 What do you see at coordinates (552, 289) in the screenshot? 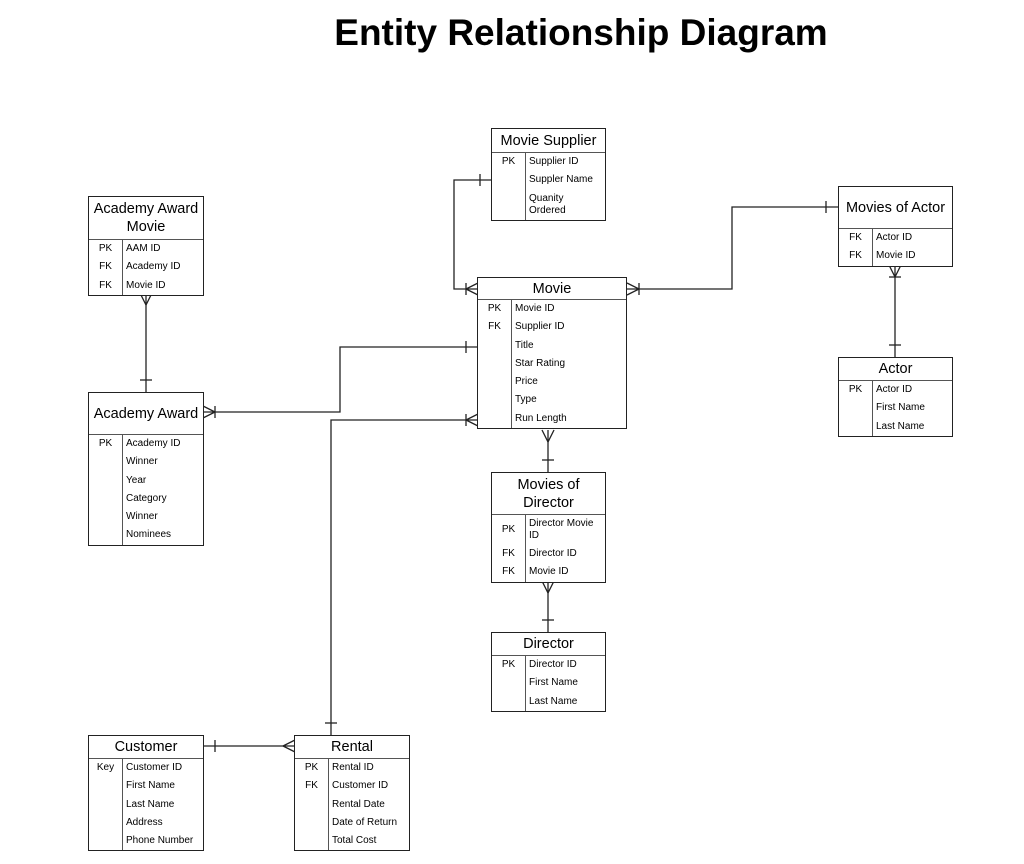
I see `entity-title: Movie` at bounding box center [552, 289].